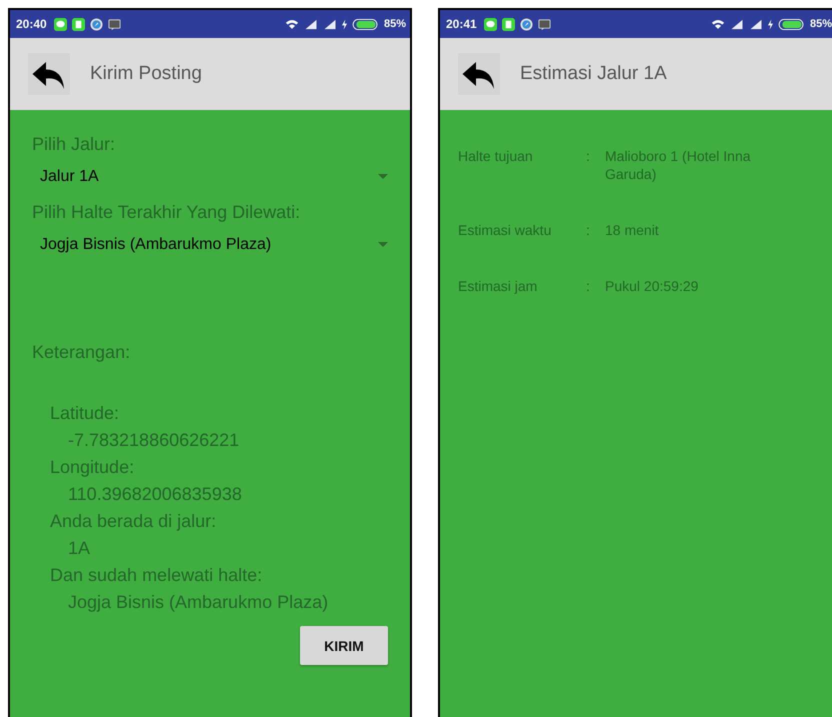 The height and width of the screenshot is (717, 832). Describe the element at coordinates (155, 494) in the screenshot. I see `info-value: 110.39682006835938` at that location.